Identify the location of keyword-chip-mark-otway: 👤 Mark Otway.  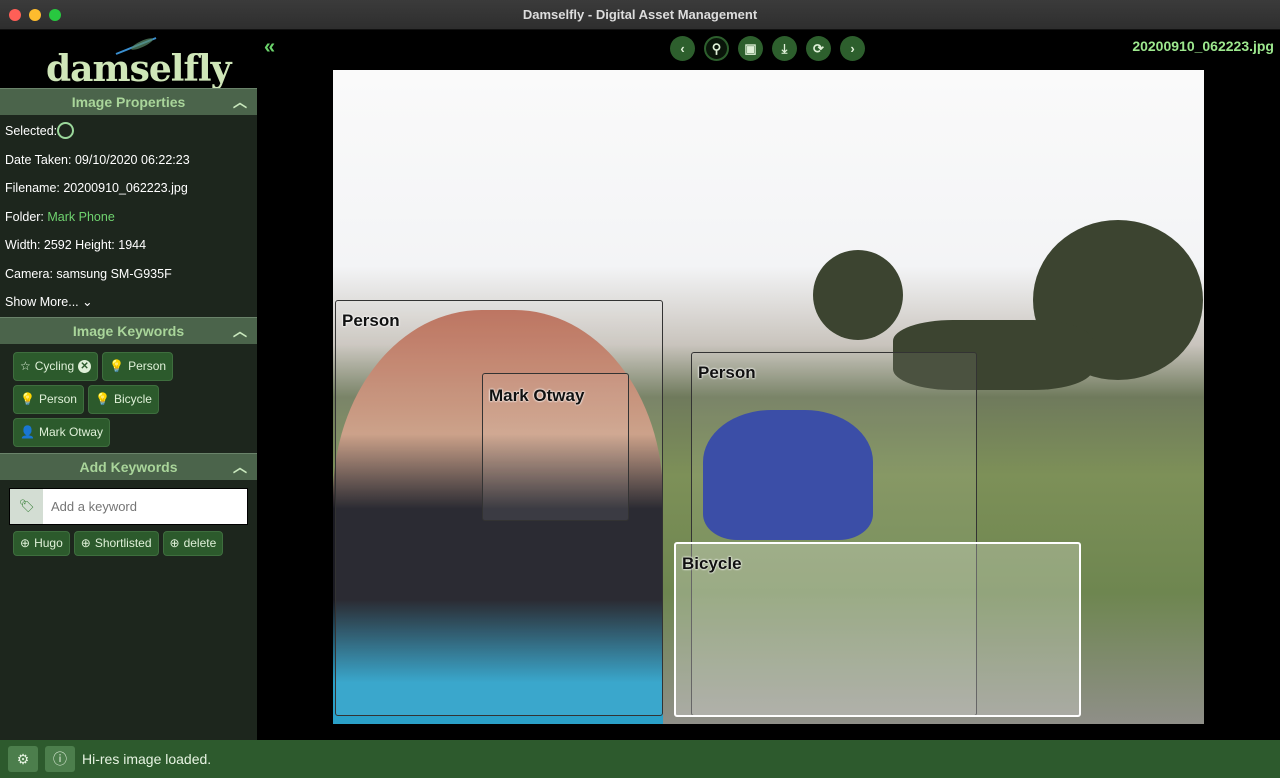
(61, 432).